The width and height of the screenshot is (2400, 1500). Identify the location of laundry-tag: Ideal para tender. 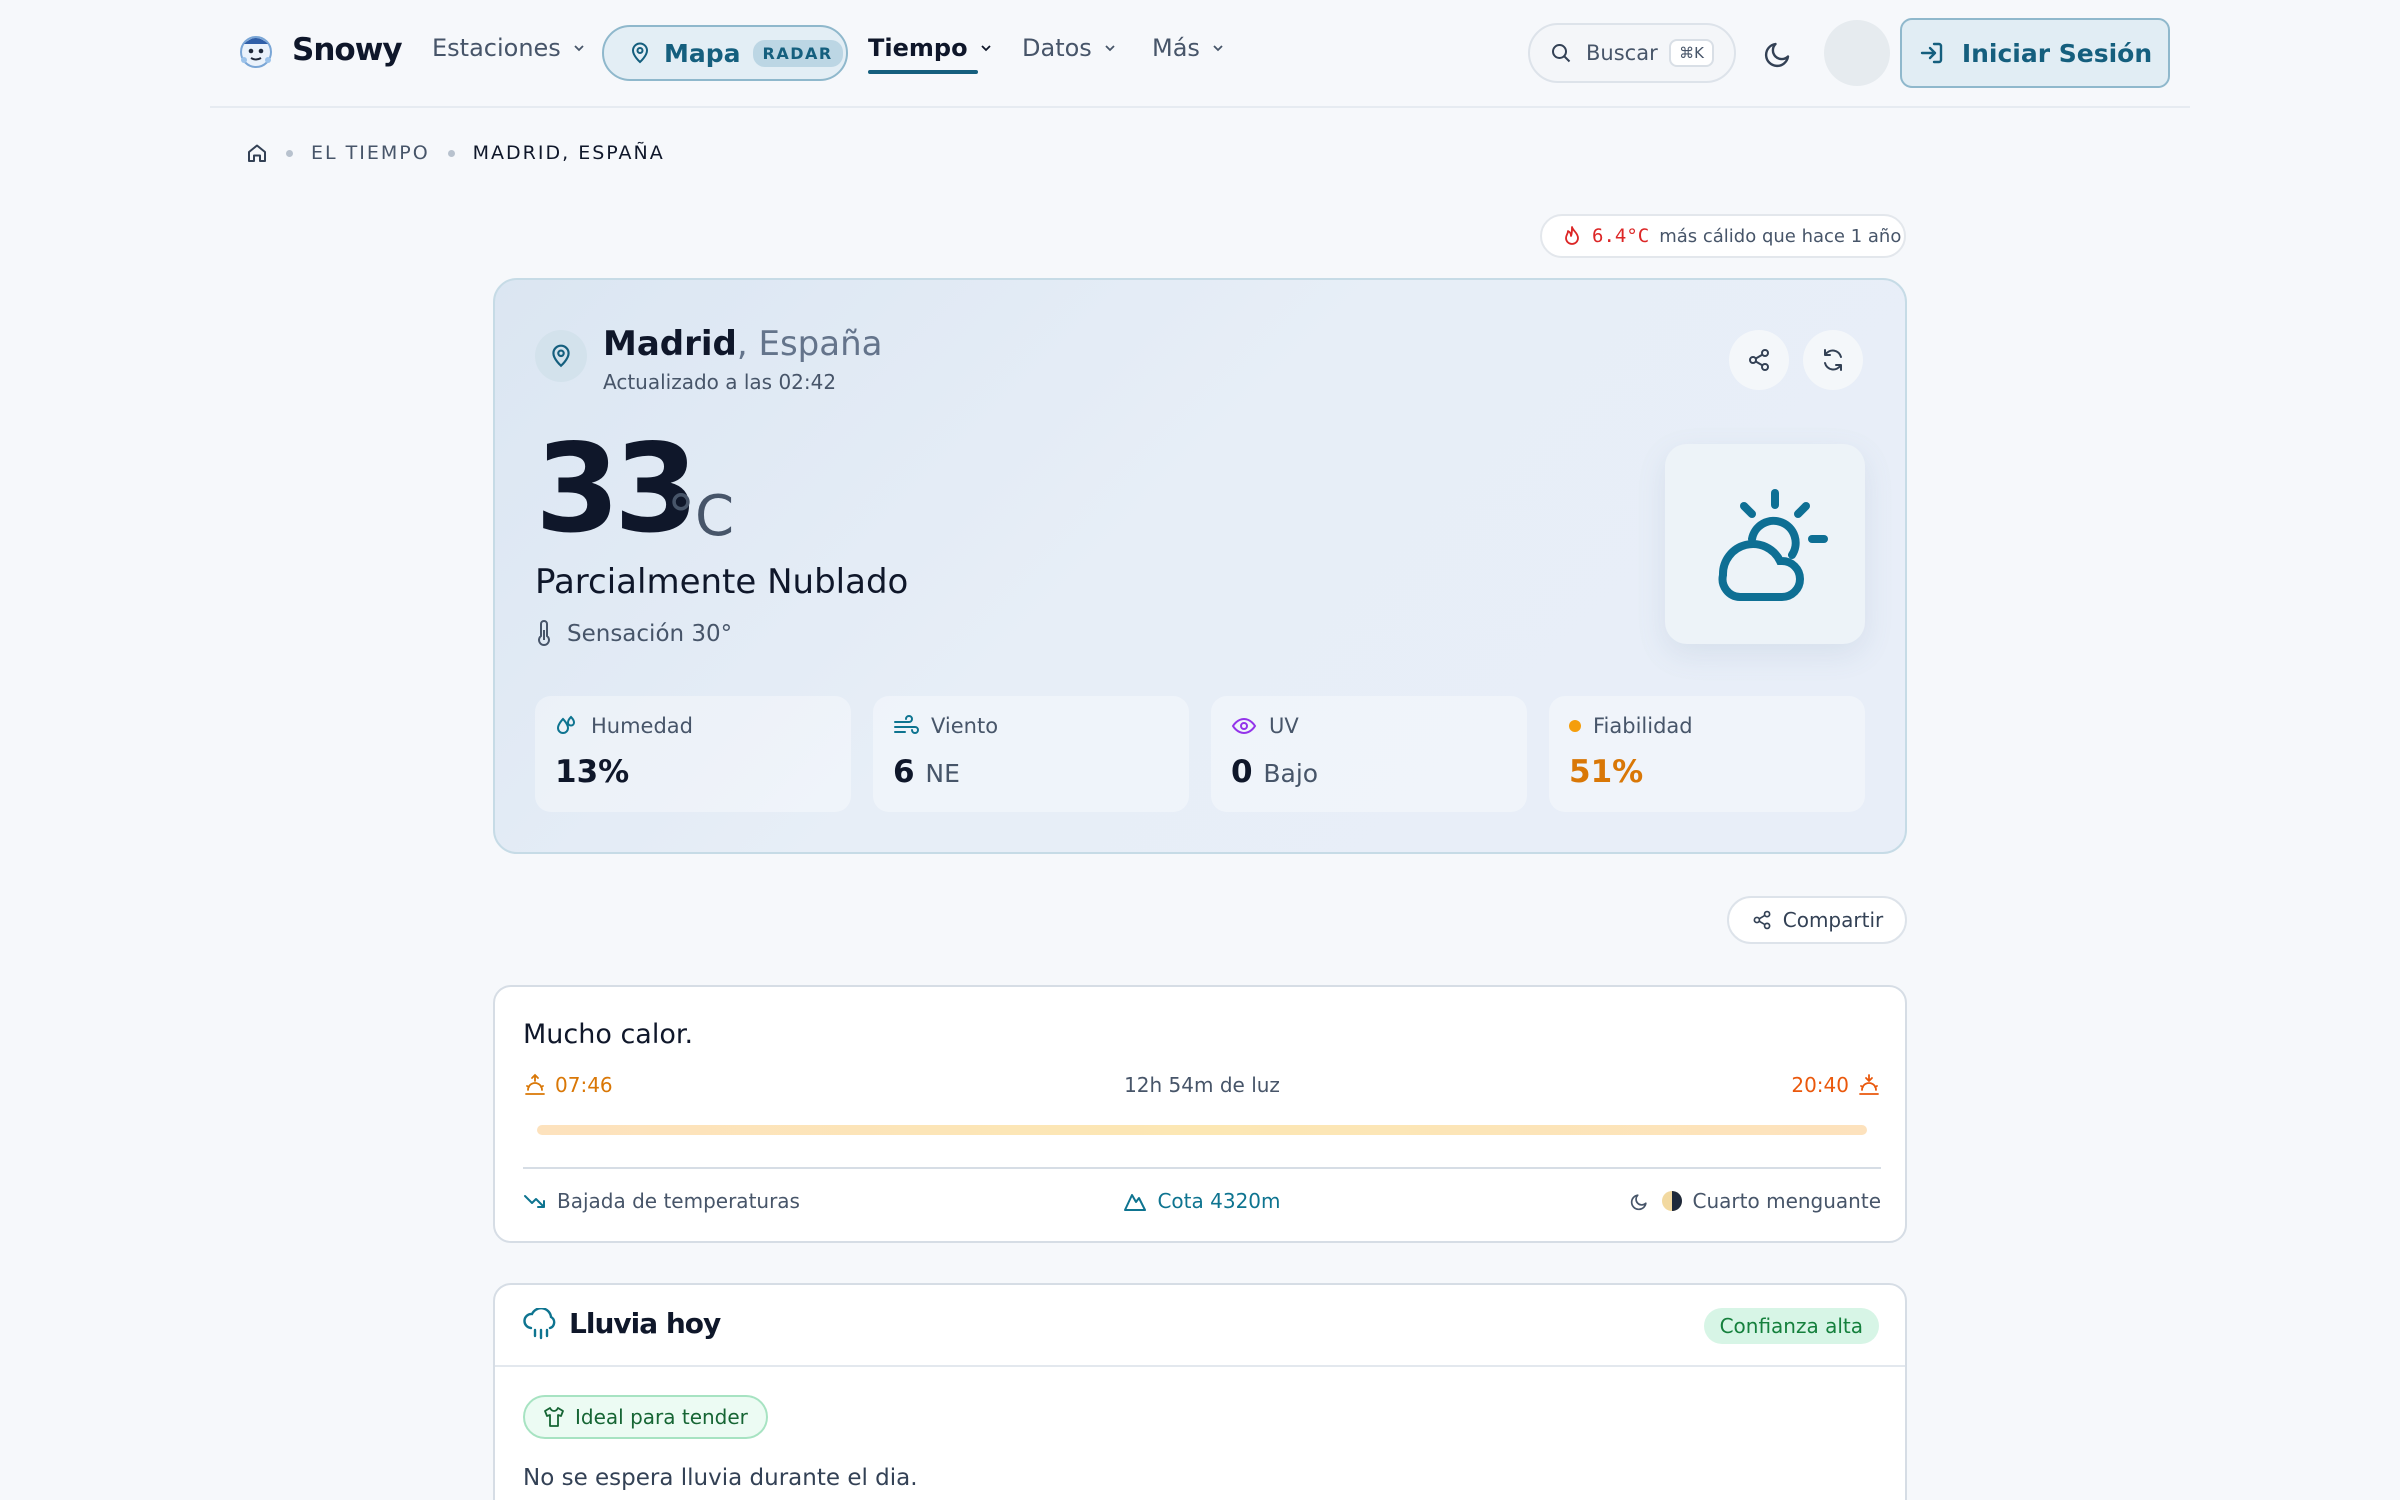
(645, 1417).